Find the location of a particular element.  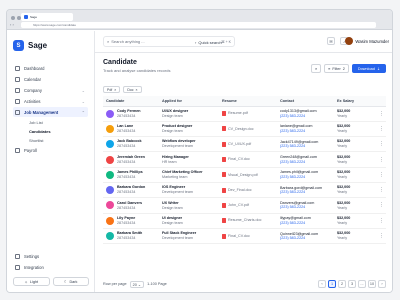

page-button: 10 is located at coordinates (372, 284).